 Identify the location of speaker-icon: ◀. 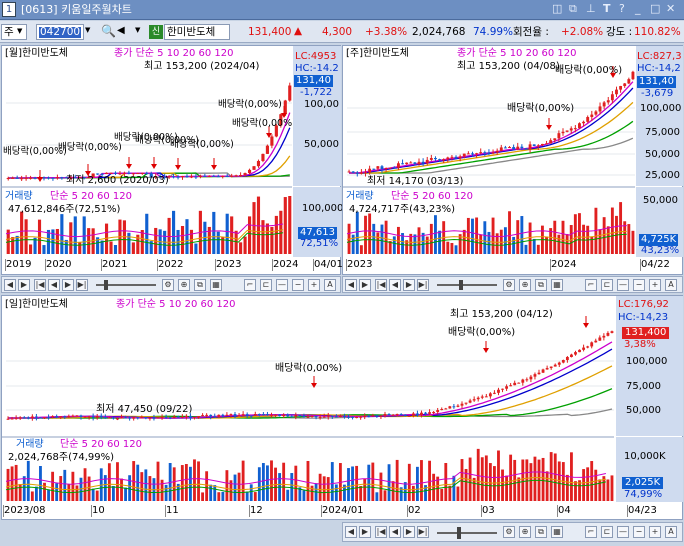
(121, 31).